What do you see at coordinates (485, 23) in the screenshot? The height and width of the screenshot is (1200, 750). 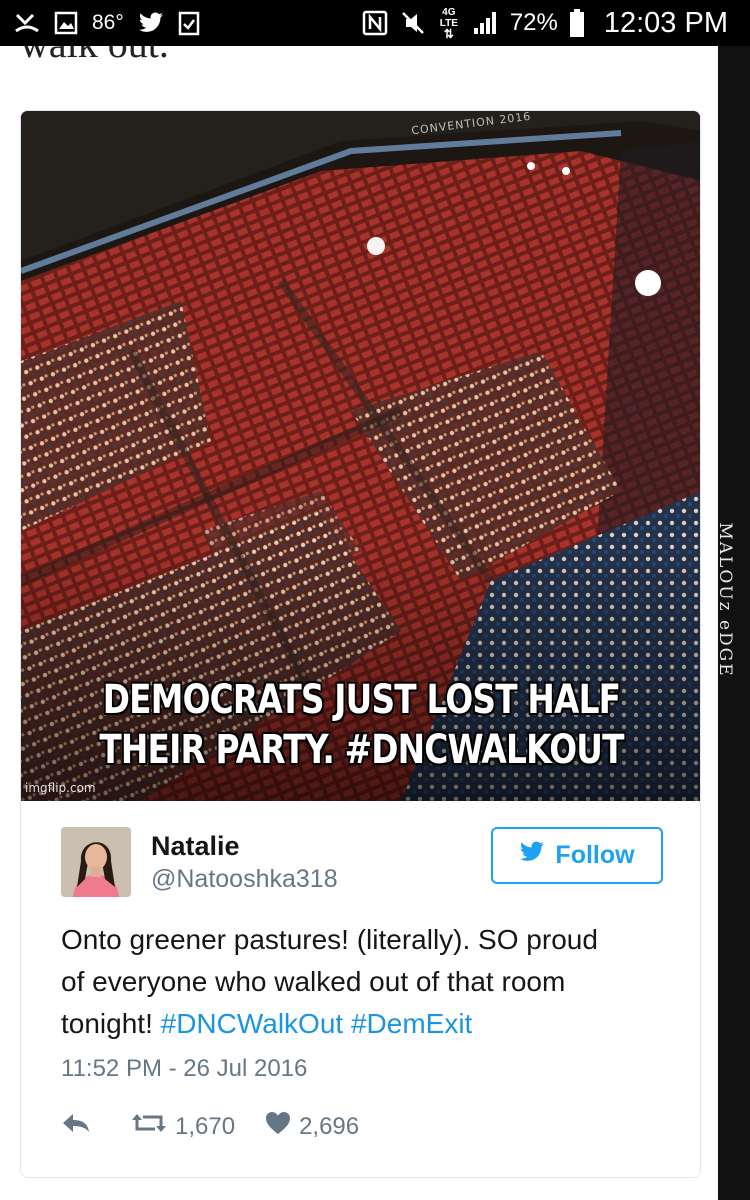 I see `signal-strength-icon` at bounding box center [485, 23].